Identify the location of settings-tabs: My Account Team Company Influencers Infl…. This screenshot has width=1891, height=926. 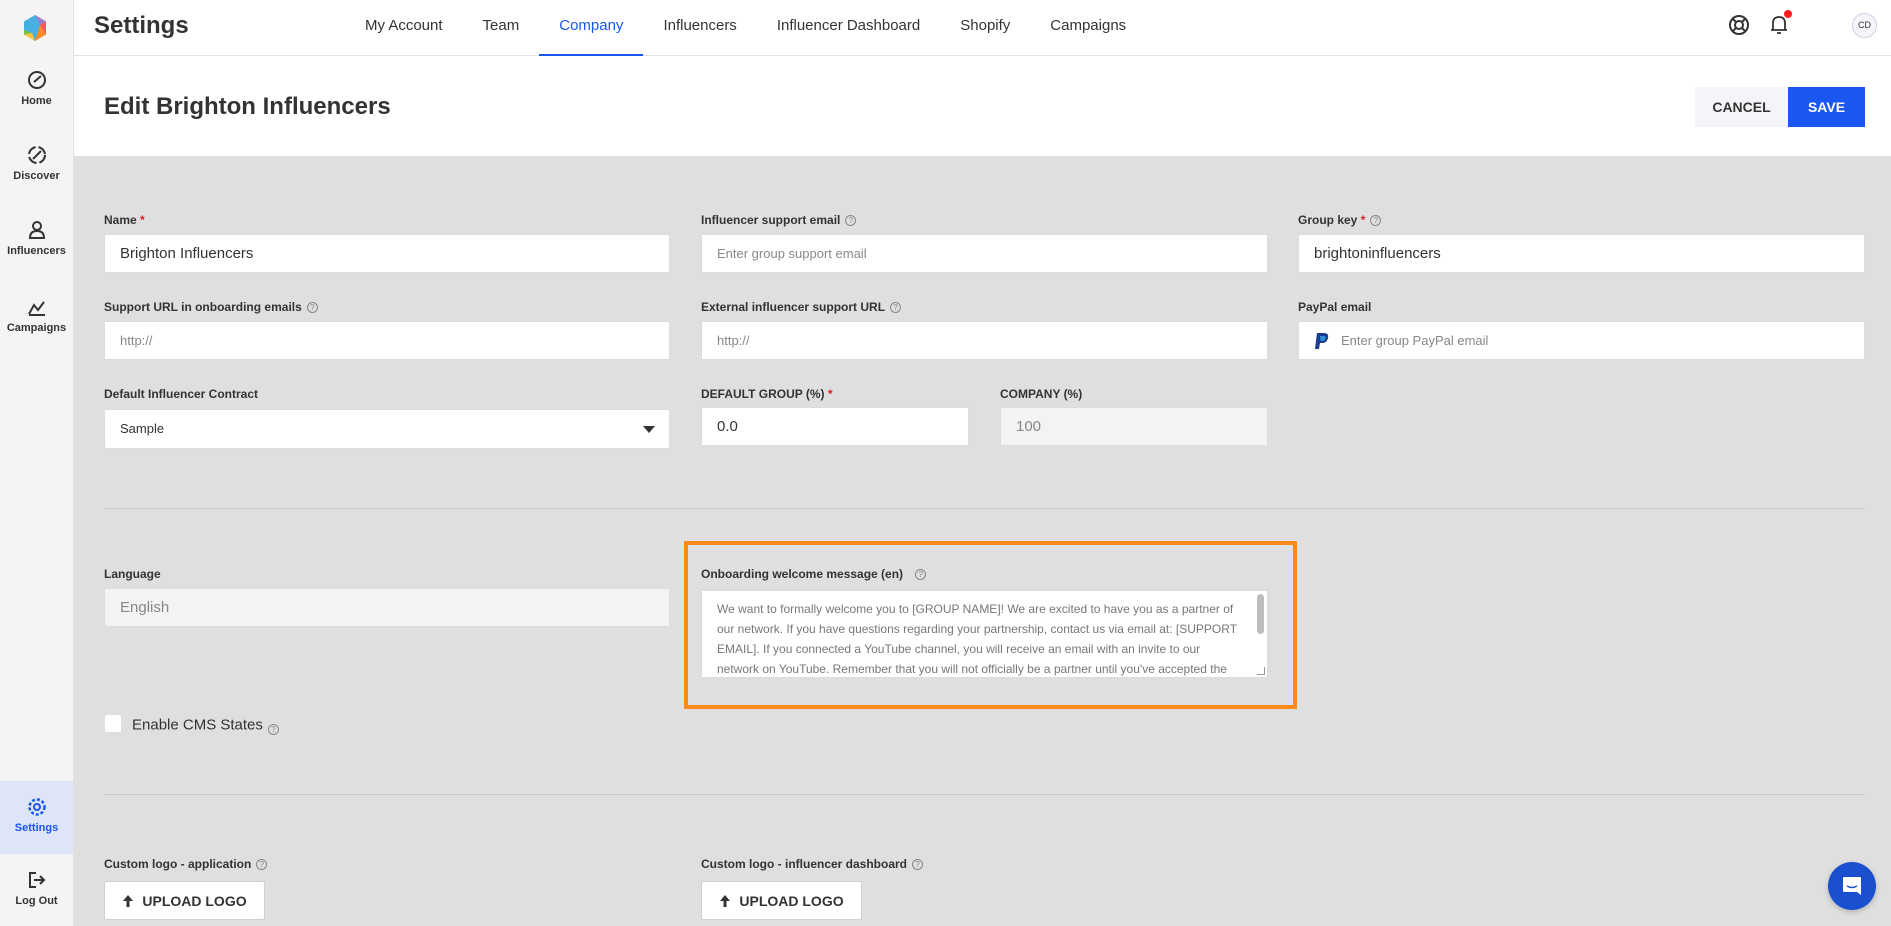
(745, 28).